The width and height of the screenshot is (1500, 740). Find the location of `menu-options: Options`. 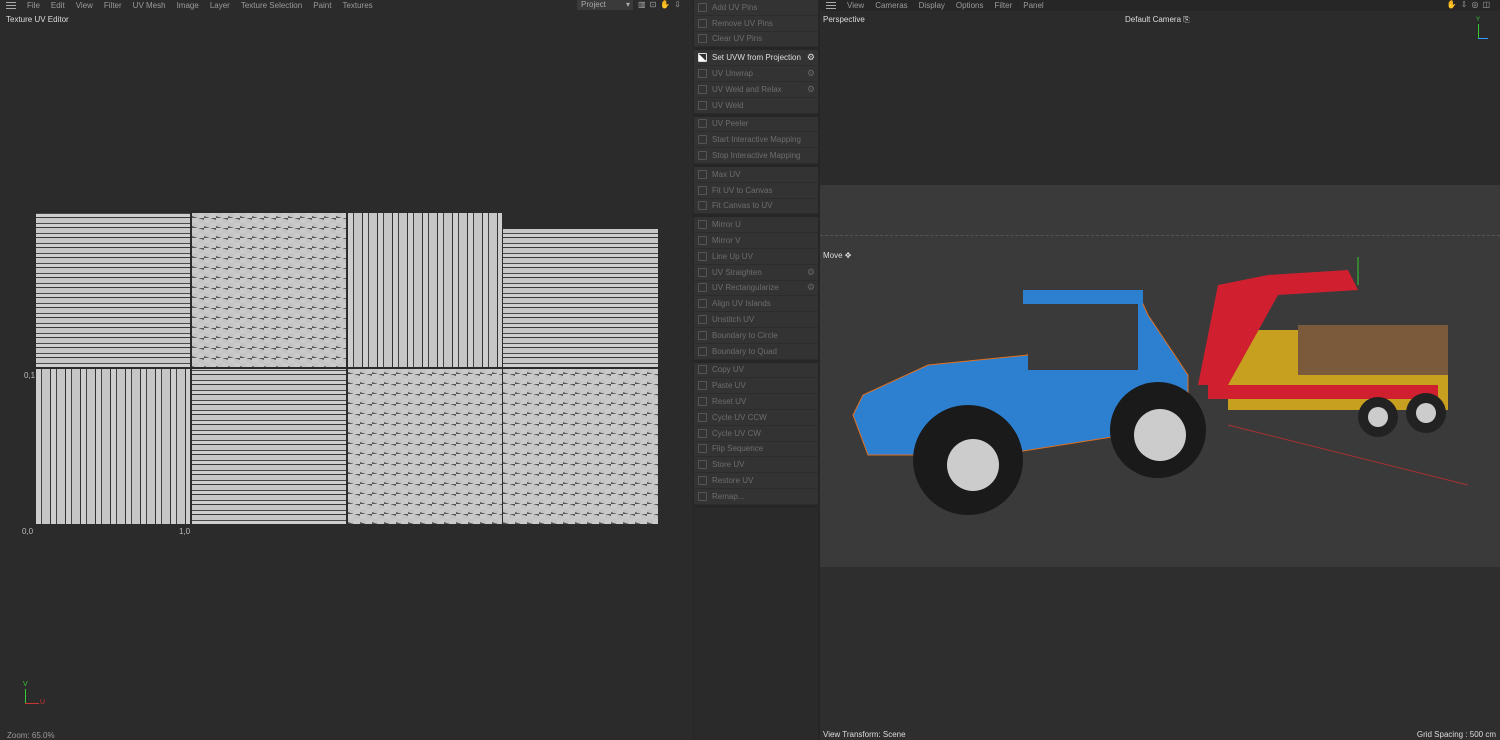

menu-options: Options is located at coordinates (970, 5).